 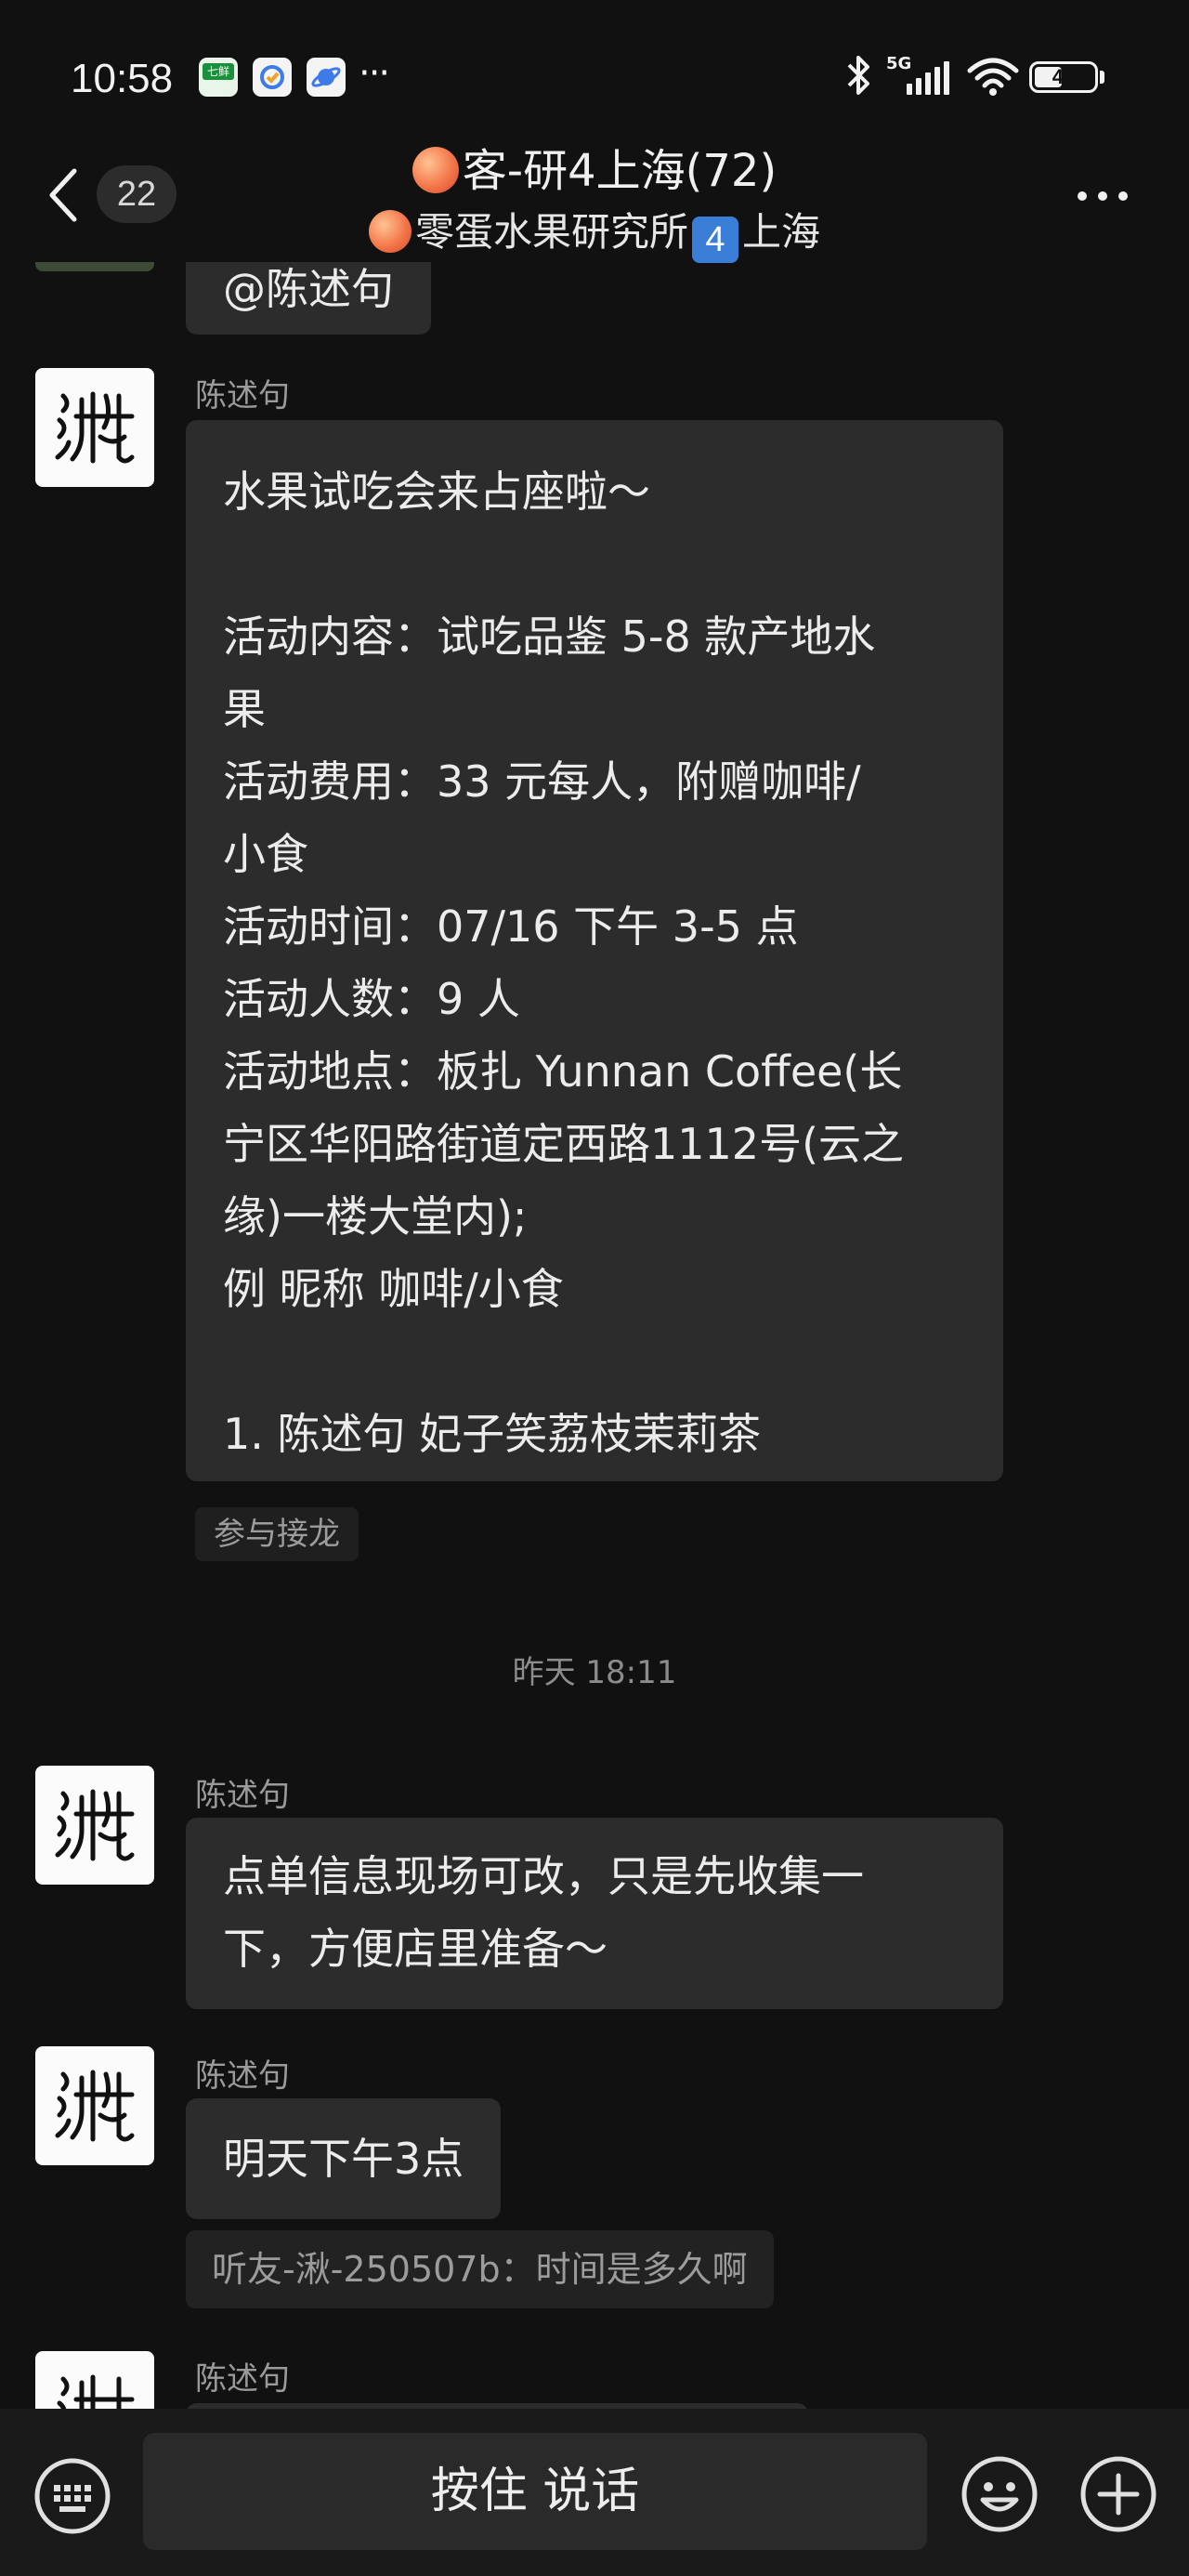 I want to click on time-message-bubble: 明天下午3点, so click(x=344, y=2158).